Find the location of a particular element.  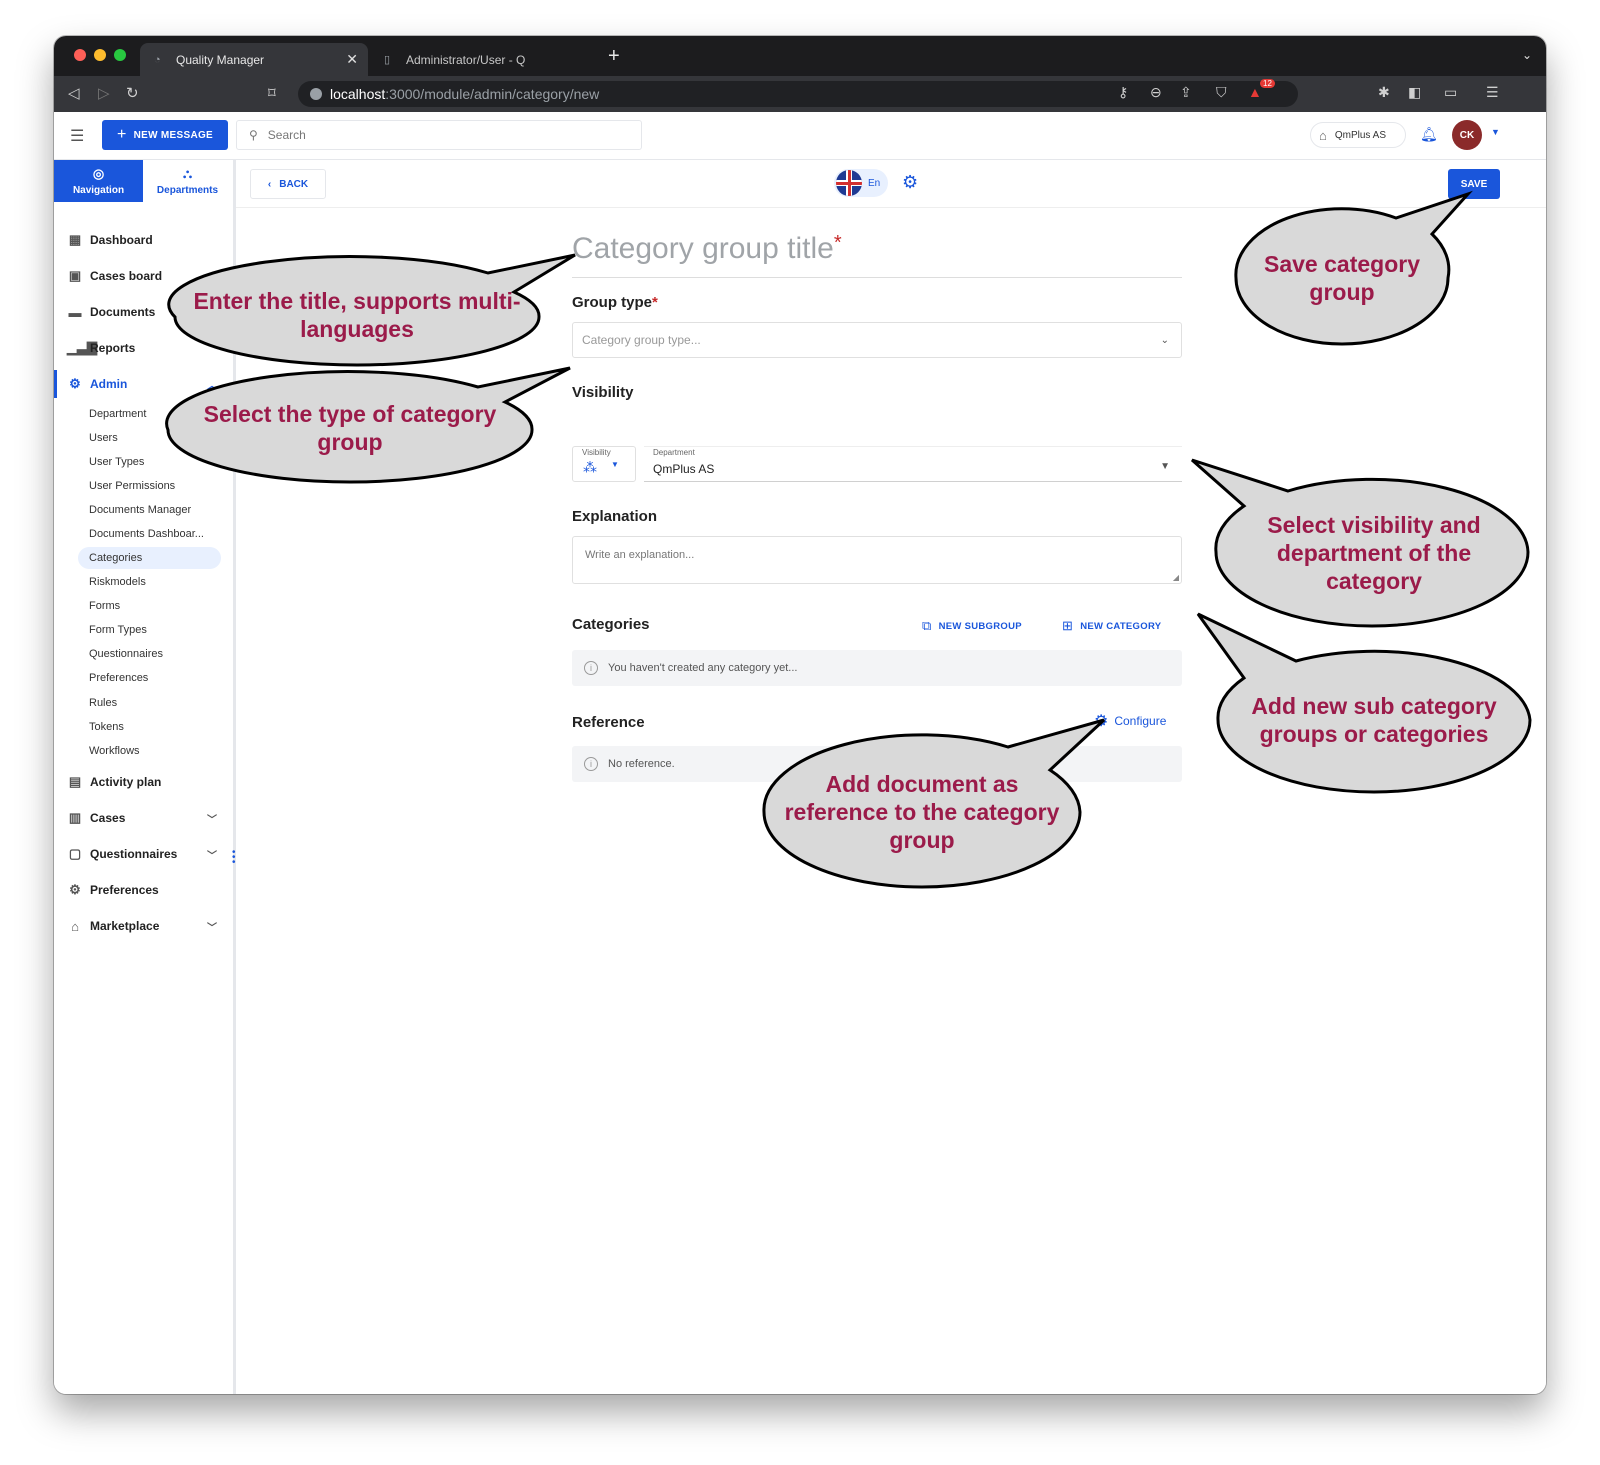

configure-label: Configure is located at coordinates (1140, 721).